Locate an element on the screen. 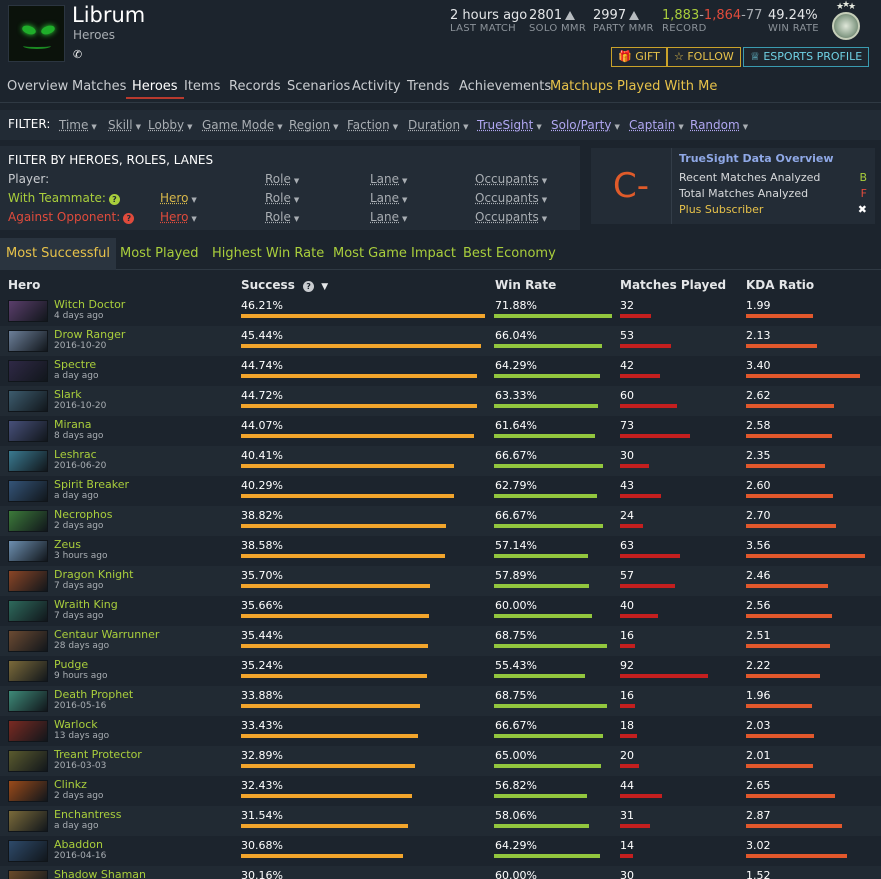 The width and height of the screenshot is (881, 879). hero-name: Necrophos is located at coordinates (83, 514).